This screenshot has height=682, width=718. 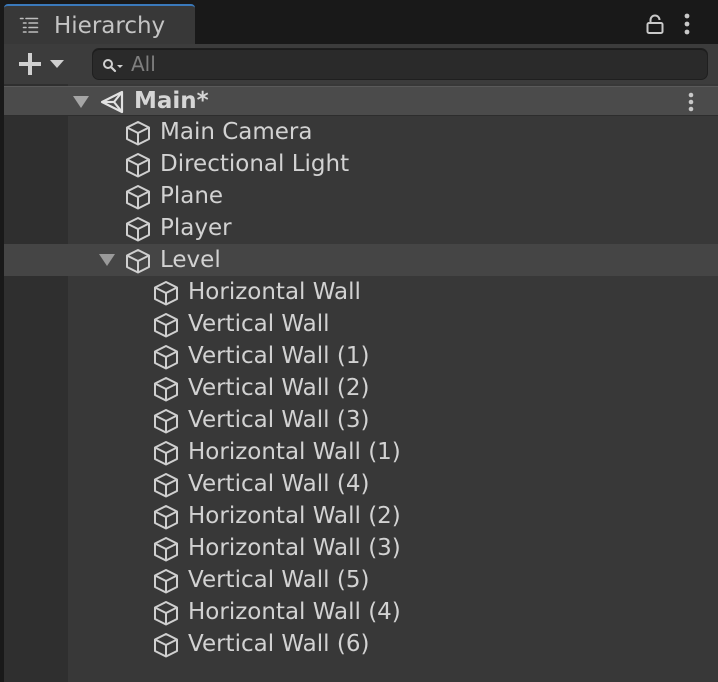 What do you see at coordinates (361, 228) in the screenshot?
I see `tree-item: Player` at bounding box center [361, 228].